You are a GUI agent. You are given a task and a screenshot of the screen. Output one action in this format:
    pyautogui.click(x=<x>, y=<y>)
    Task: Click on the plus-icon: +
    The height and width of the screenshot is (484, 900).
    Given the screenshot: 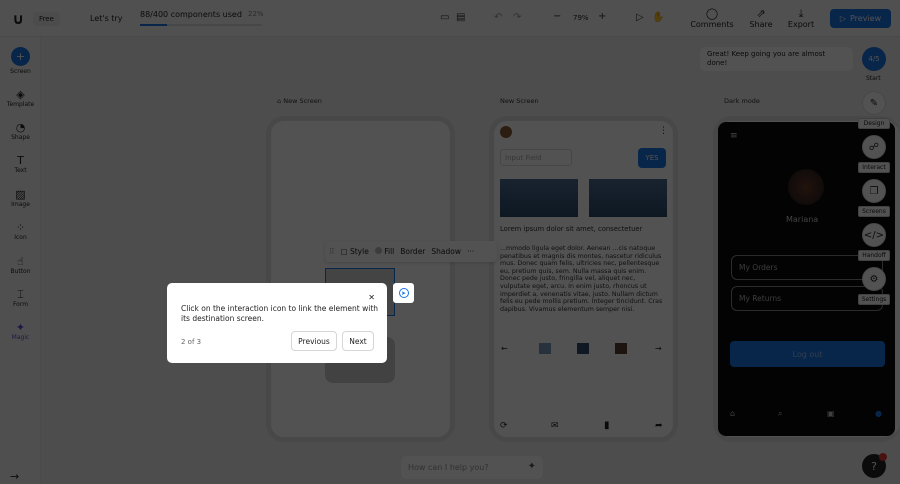 What is the action you would take?
    pyautogui.click(x=20, y=56)
    